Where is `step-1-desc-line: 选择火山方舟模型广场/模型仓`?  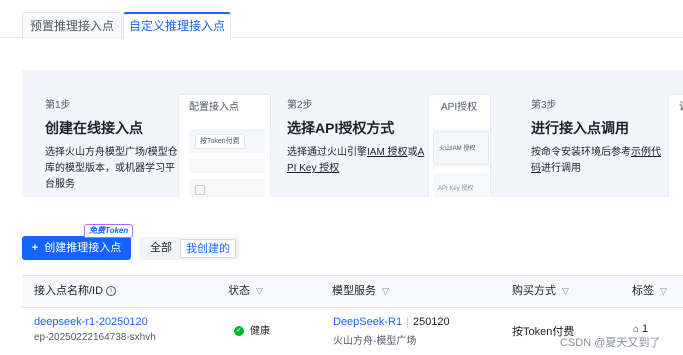 step-1-desc-line: 选择火山方舟模型广场/模型仓 is located at coordinates (111, 152).